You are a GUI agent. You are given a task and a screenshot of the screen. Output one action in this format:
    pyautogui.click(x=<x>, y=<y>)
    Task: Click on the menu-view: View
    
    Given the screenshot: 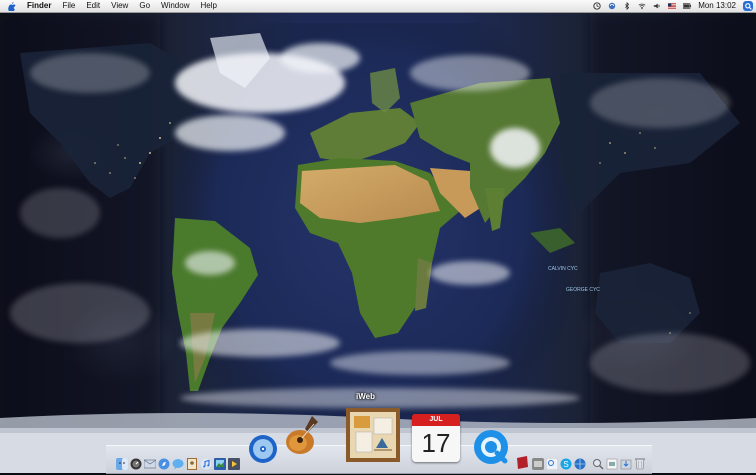 What is the action you would take?
    pyautogui.click(x=119, y=6)
    